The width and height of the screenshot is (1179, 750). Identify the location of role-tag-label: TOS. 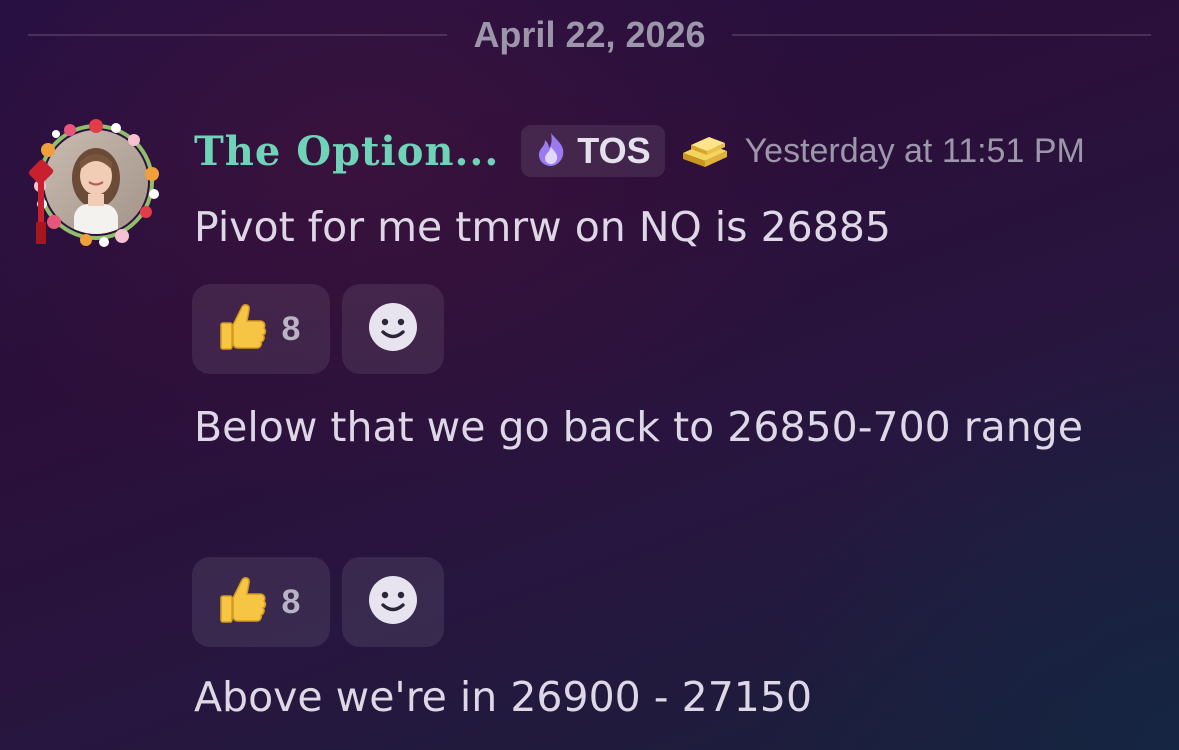
(614, 150).